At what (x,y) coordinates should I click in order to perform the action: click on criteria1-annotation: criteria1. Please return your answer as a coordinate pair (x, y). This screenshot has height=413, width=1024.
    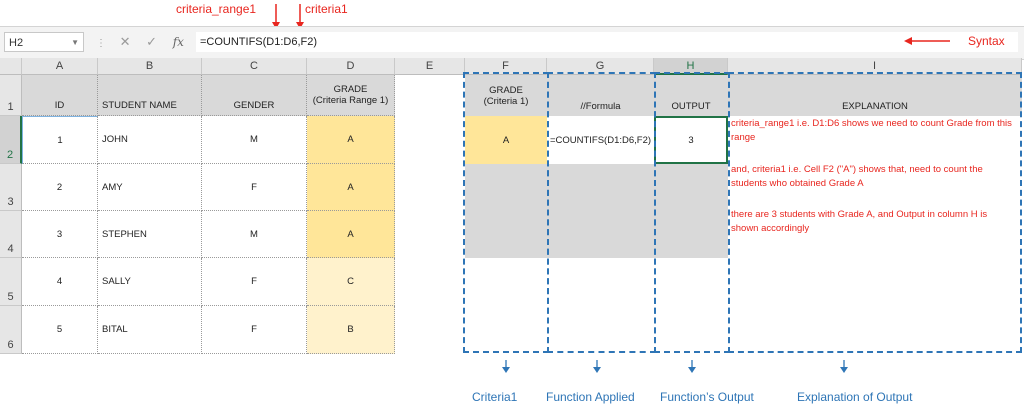
    Looking at the image, I should click on (326, 9).